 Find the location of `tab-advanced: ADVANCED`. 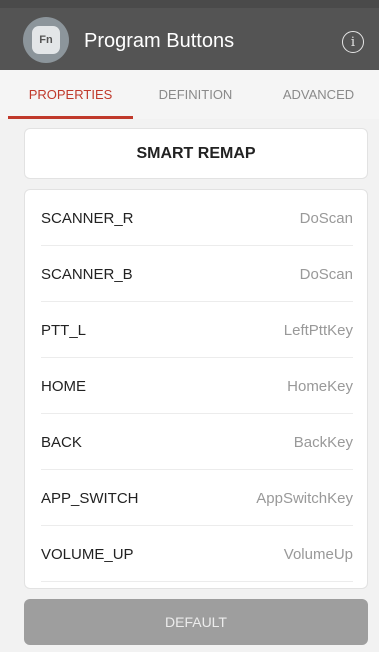

tab-advanced: ADVANCED is located at coordinates (318, 94).